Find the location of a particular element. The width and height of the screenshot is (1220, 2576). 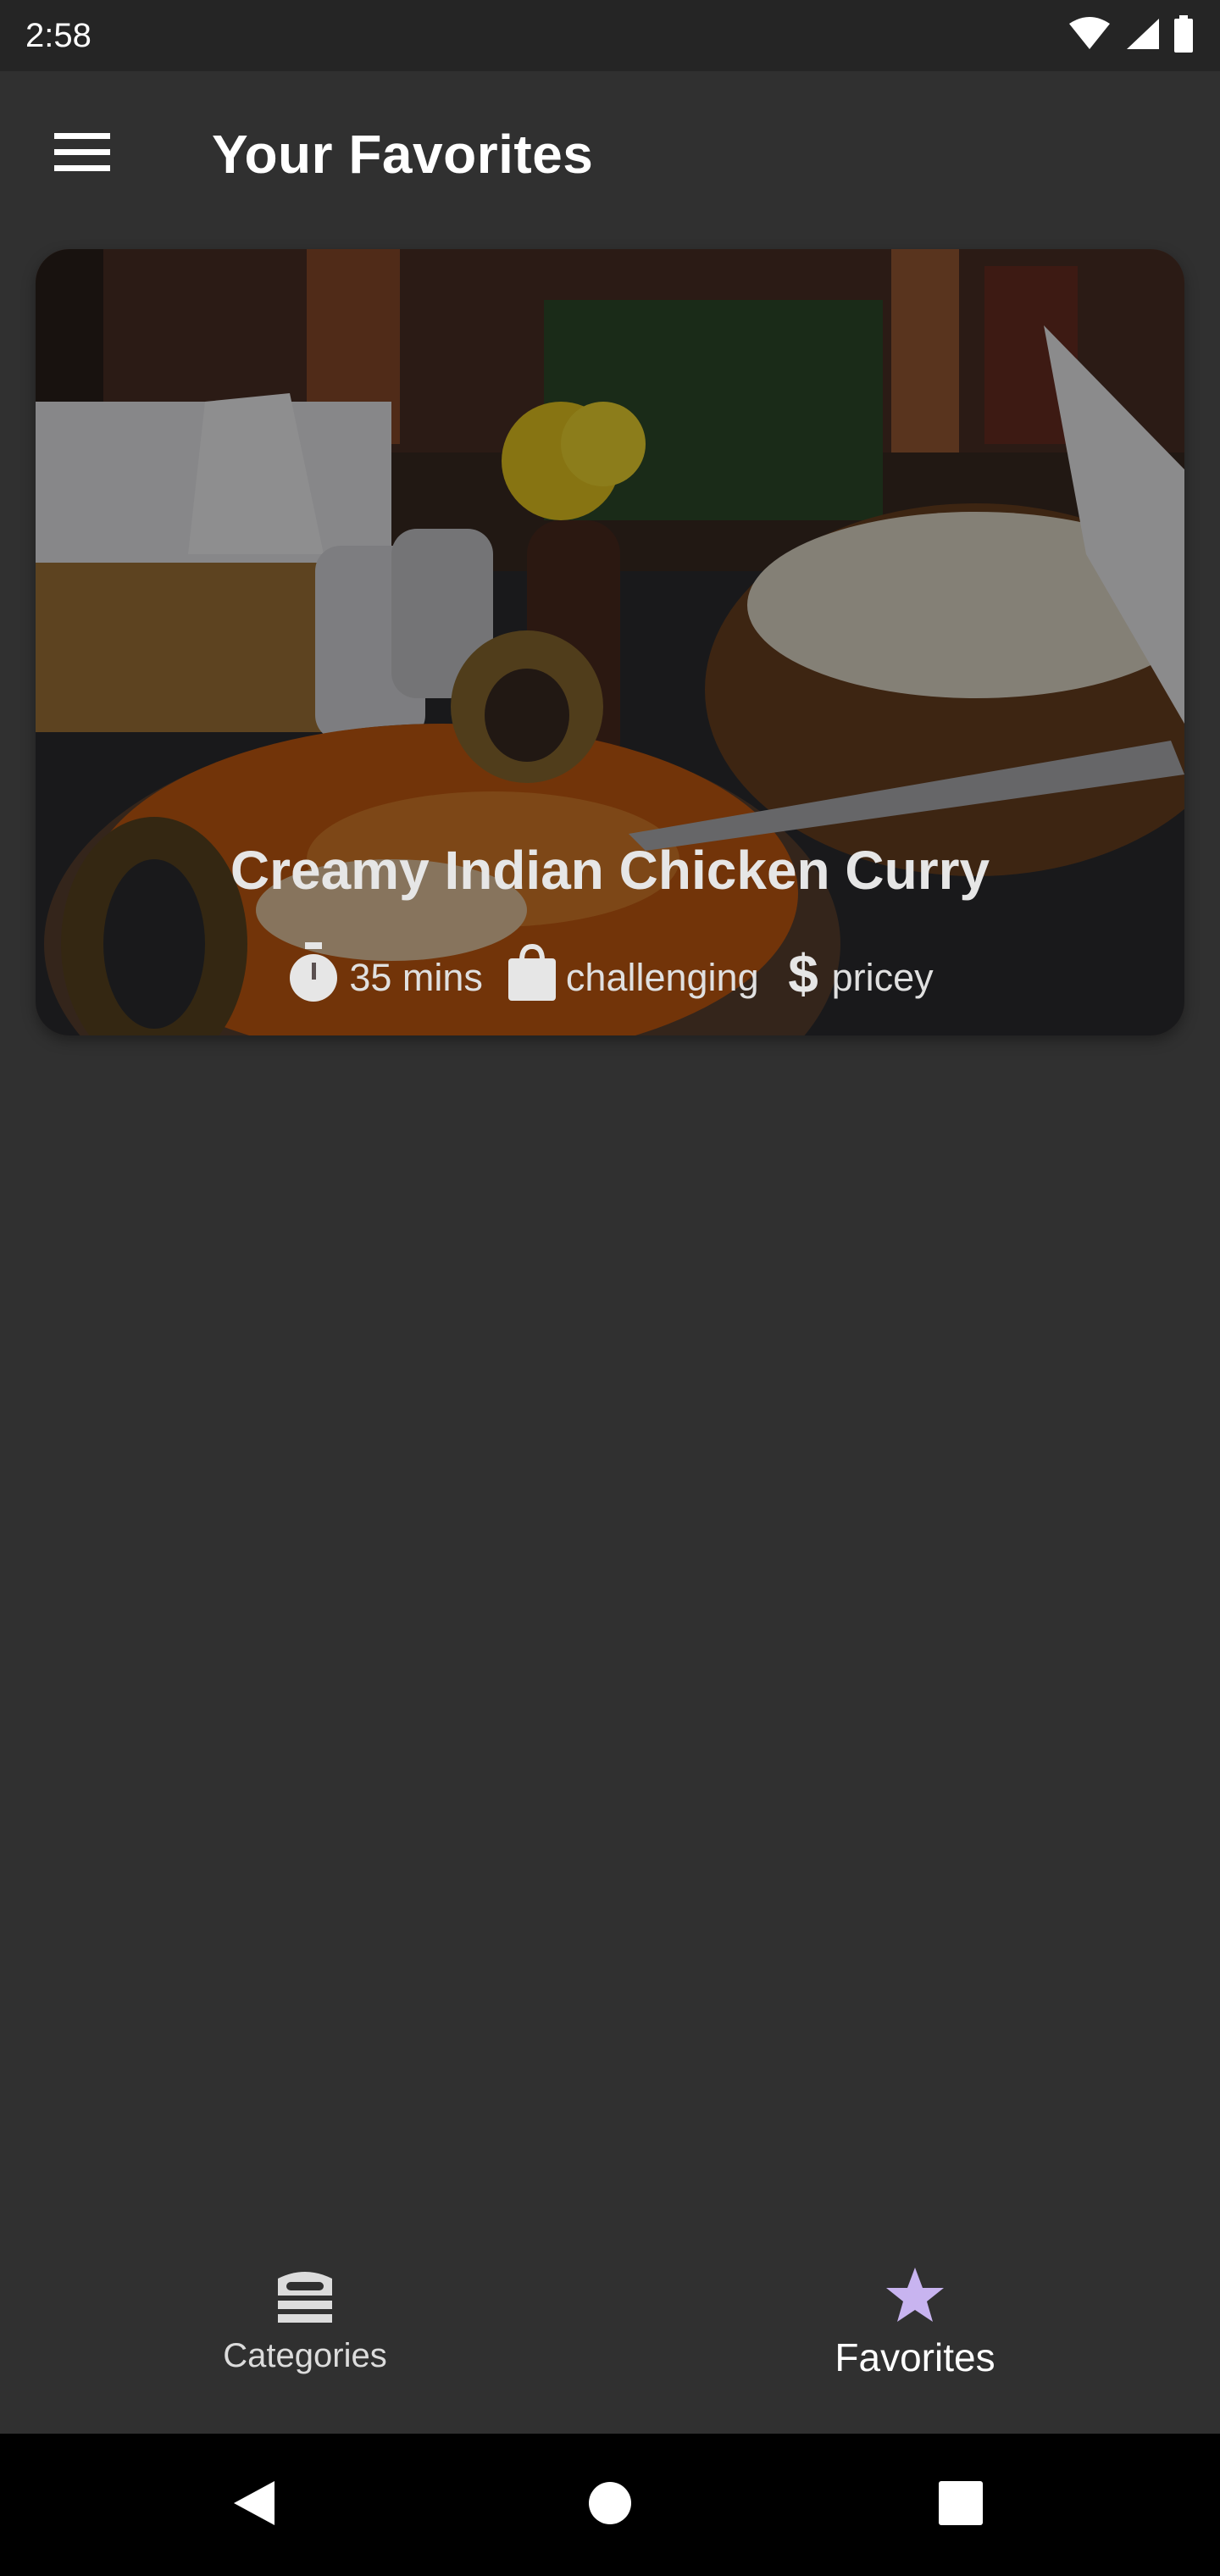

meal-affordability: $ pricey is located at coordinates (858, 976).